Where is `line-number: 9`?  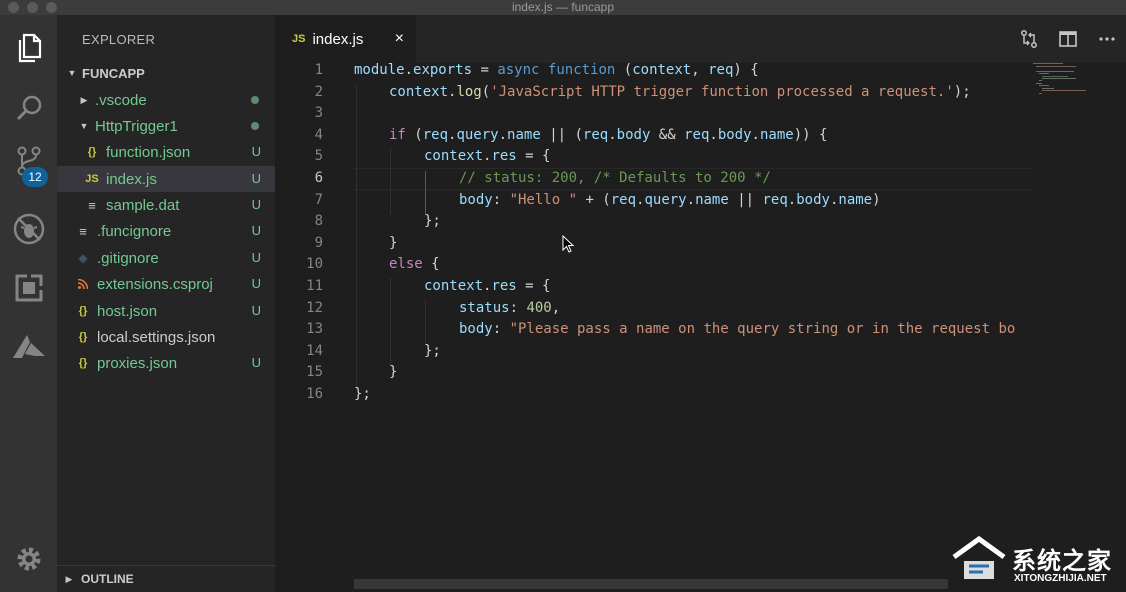
line-number: 9 is located at coordinates (318, 242).